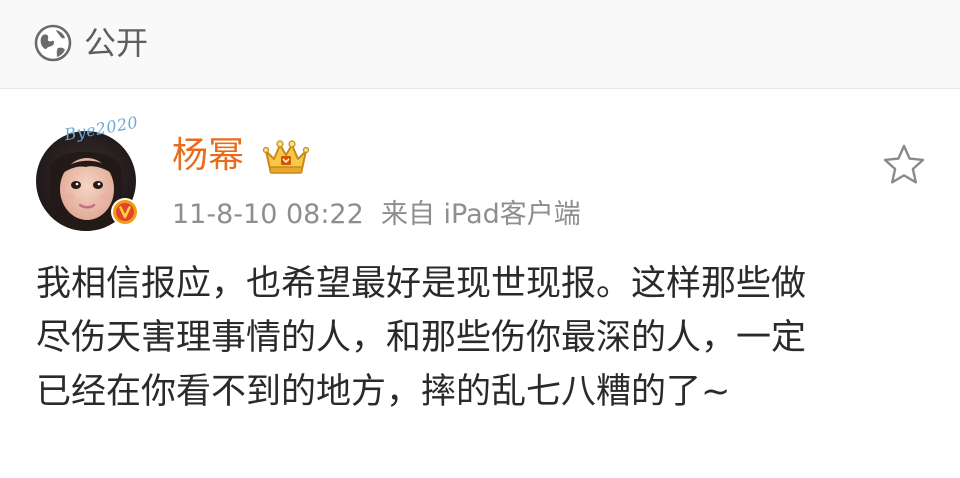  I want to click on visibility-label: 公开, so click(116, 43).